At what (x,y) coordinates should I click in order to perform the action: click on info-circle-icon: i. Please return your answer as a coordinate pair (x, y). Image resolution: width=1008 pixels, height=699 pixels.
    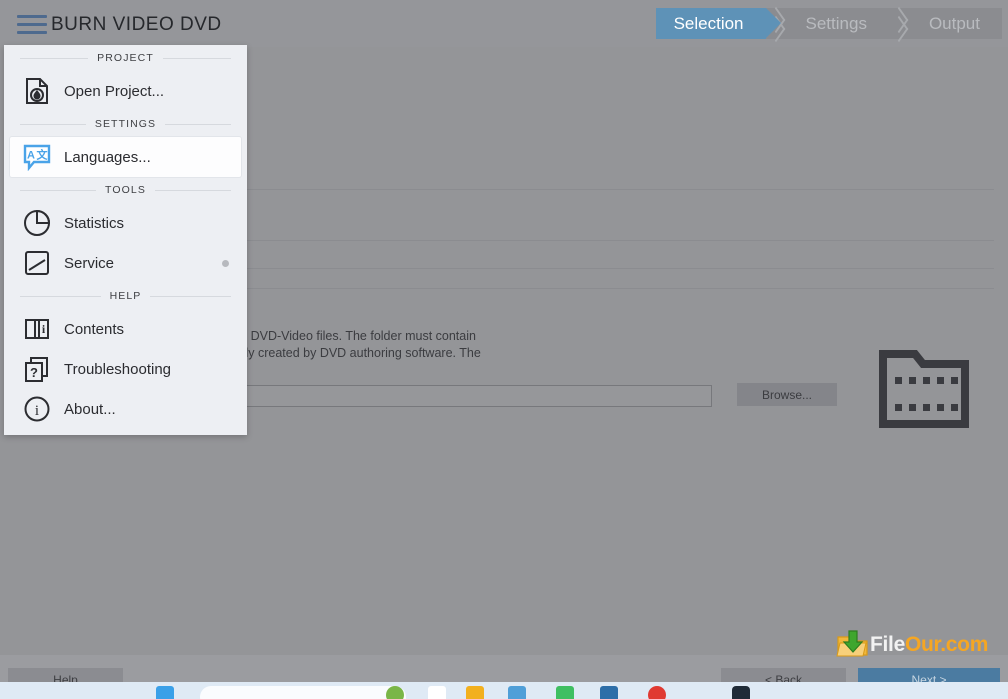
    Looking at the image, I should click on (37, 409).